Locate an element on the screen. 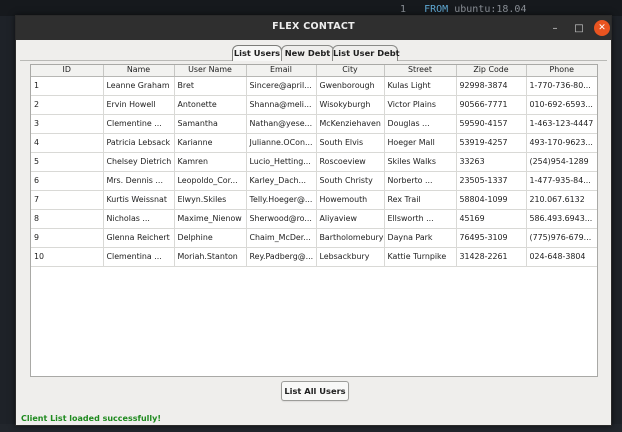  cell-id: 6 is located at coordinates (67, 181).